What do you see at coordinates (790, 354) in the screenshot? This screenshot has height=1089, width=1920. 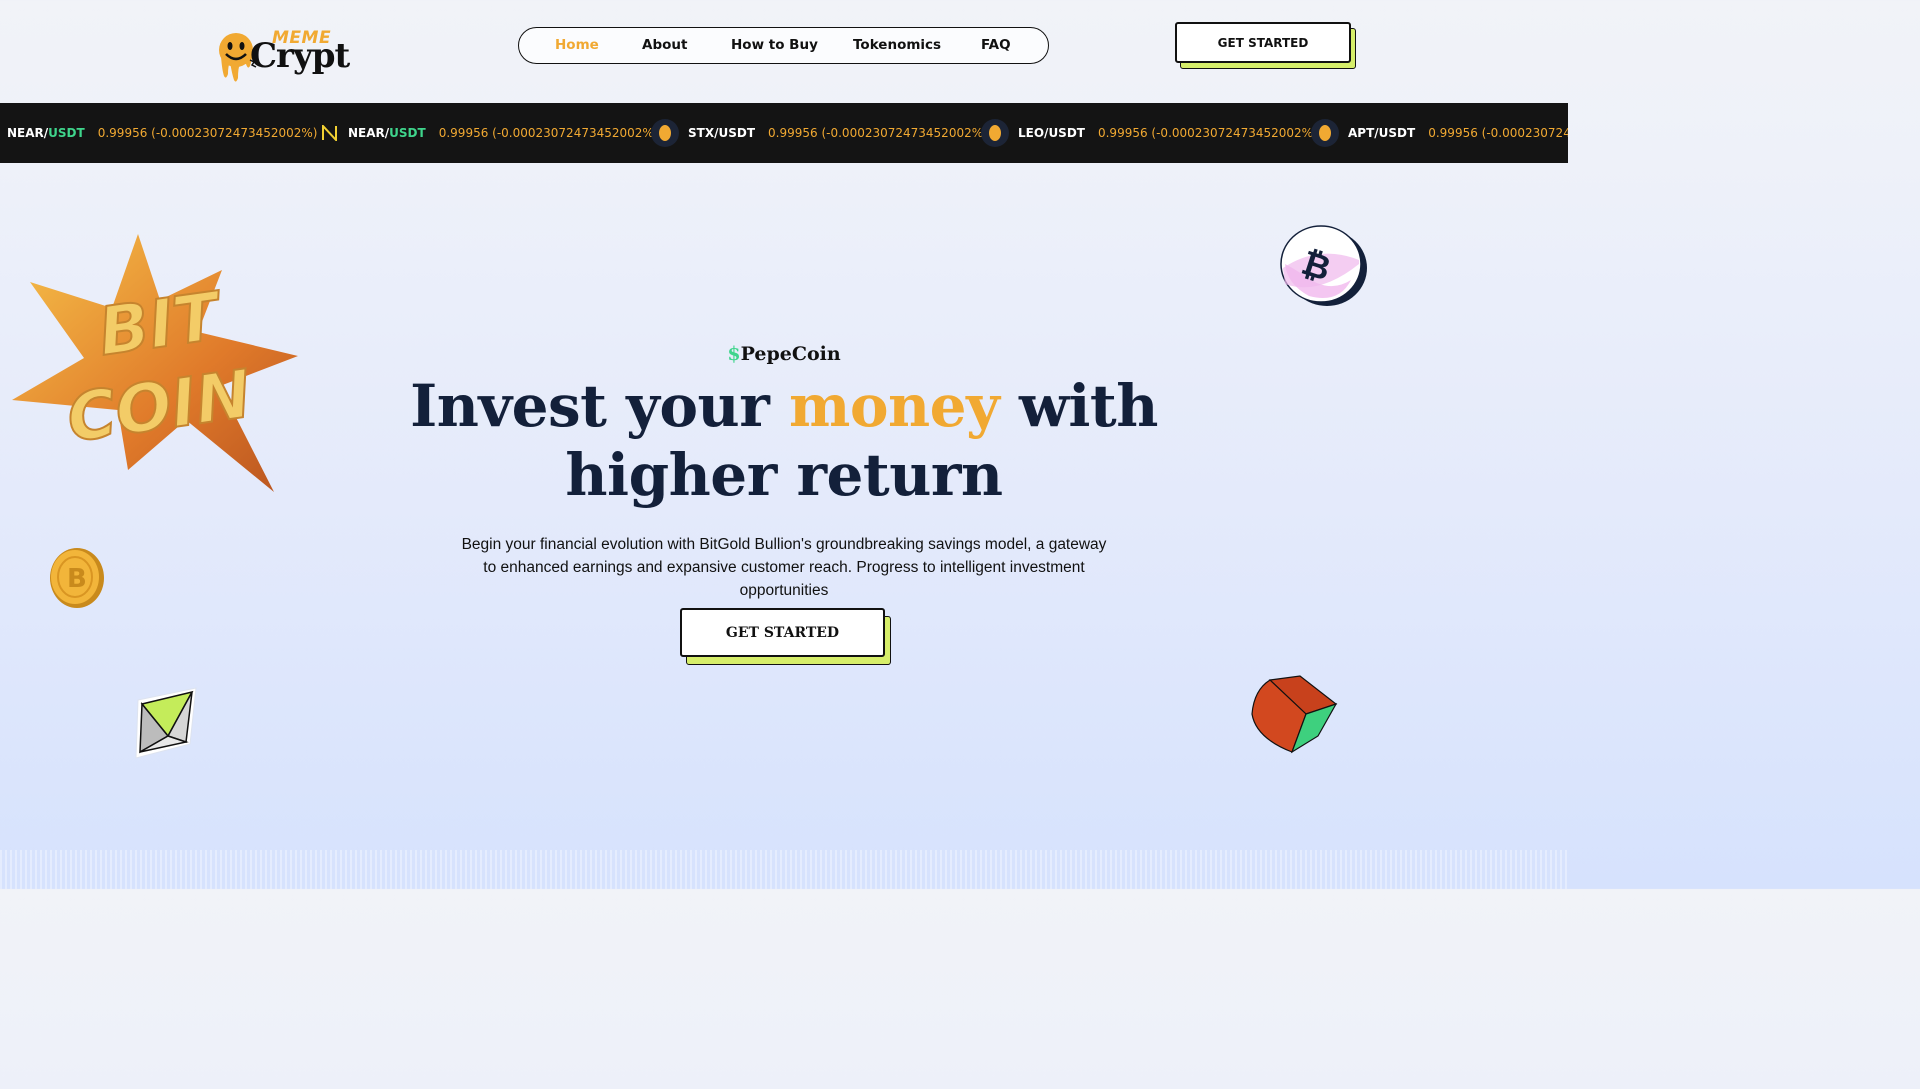 I see `eyebrow-text: PepeCoin` at bounding box center [790, 354].